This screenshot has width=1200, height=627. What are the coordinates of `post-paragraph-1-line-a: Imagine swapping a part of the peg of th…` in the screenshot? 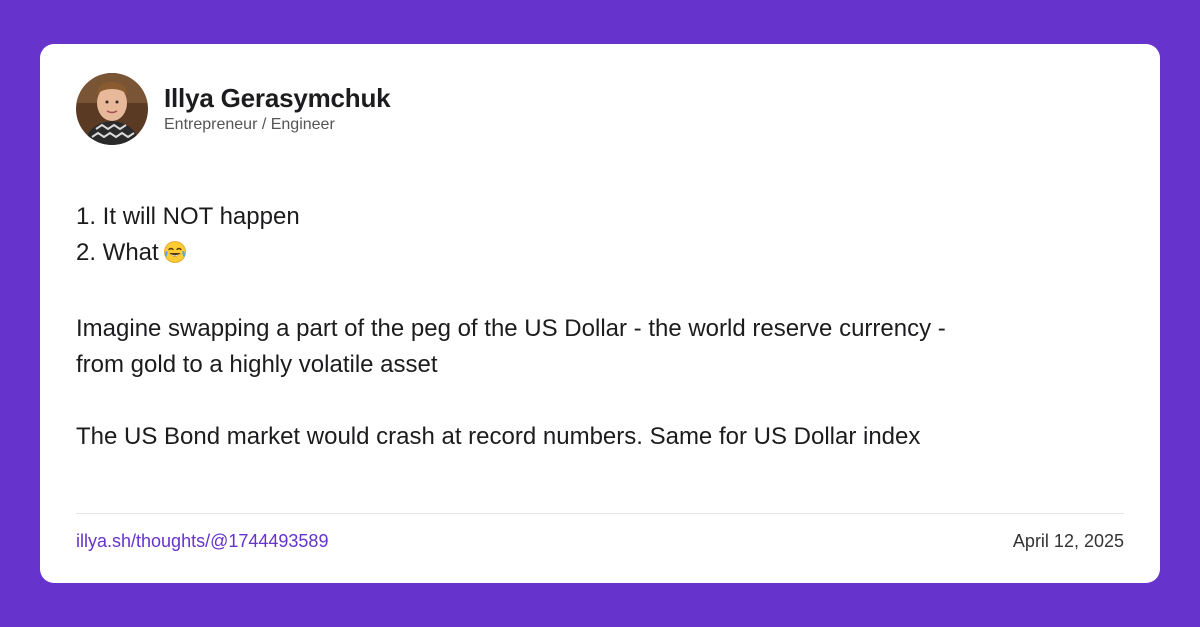 It's located at (511, 328).